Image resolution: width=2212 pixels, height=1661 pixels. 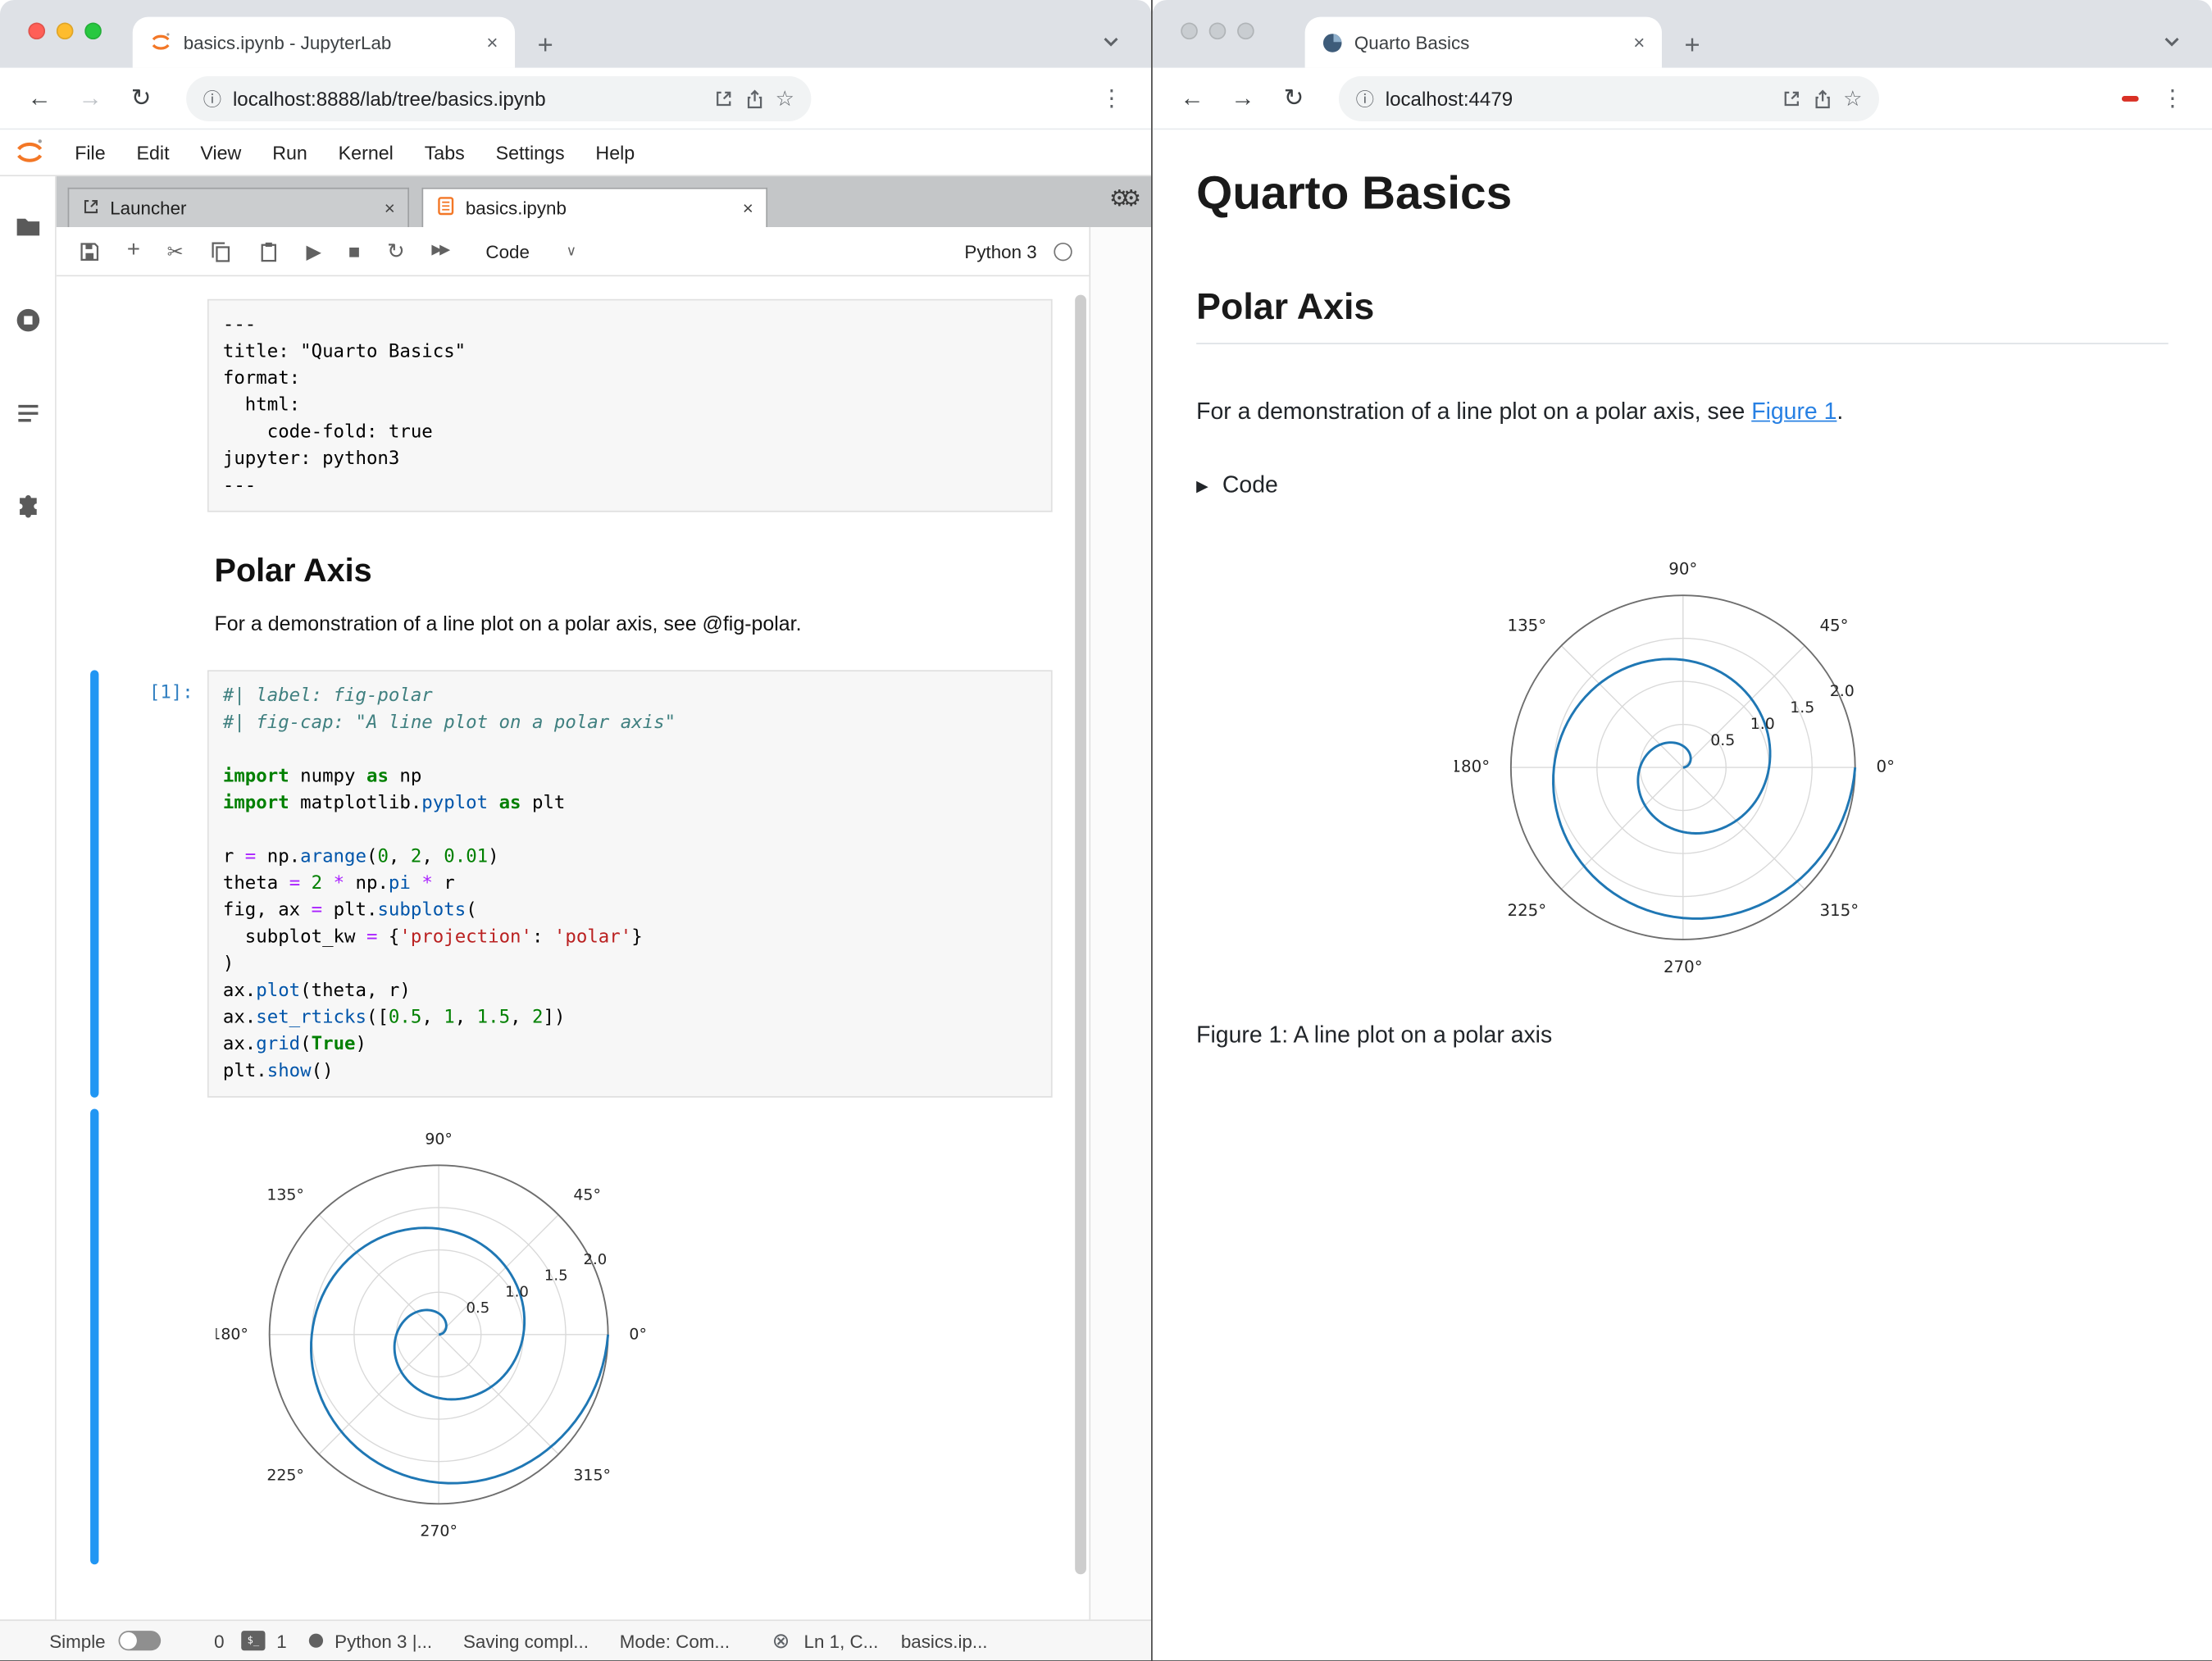 I want to click on scrollbar-thumb, so click(x=1080, y=934).